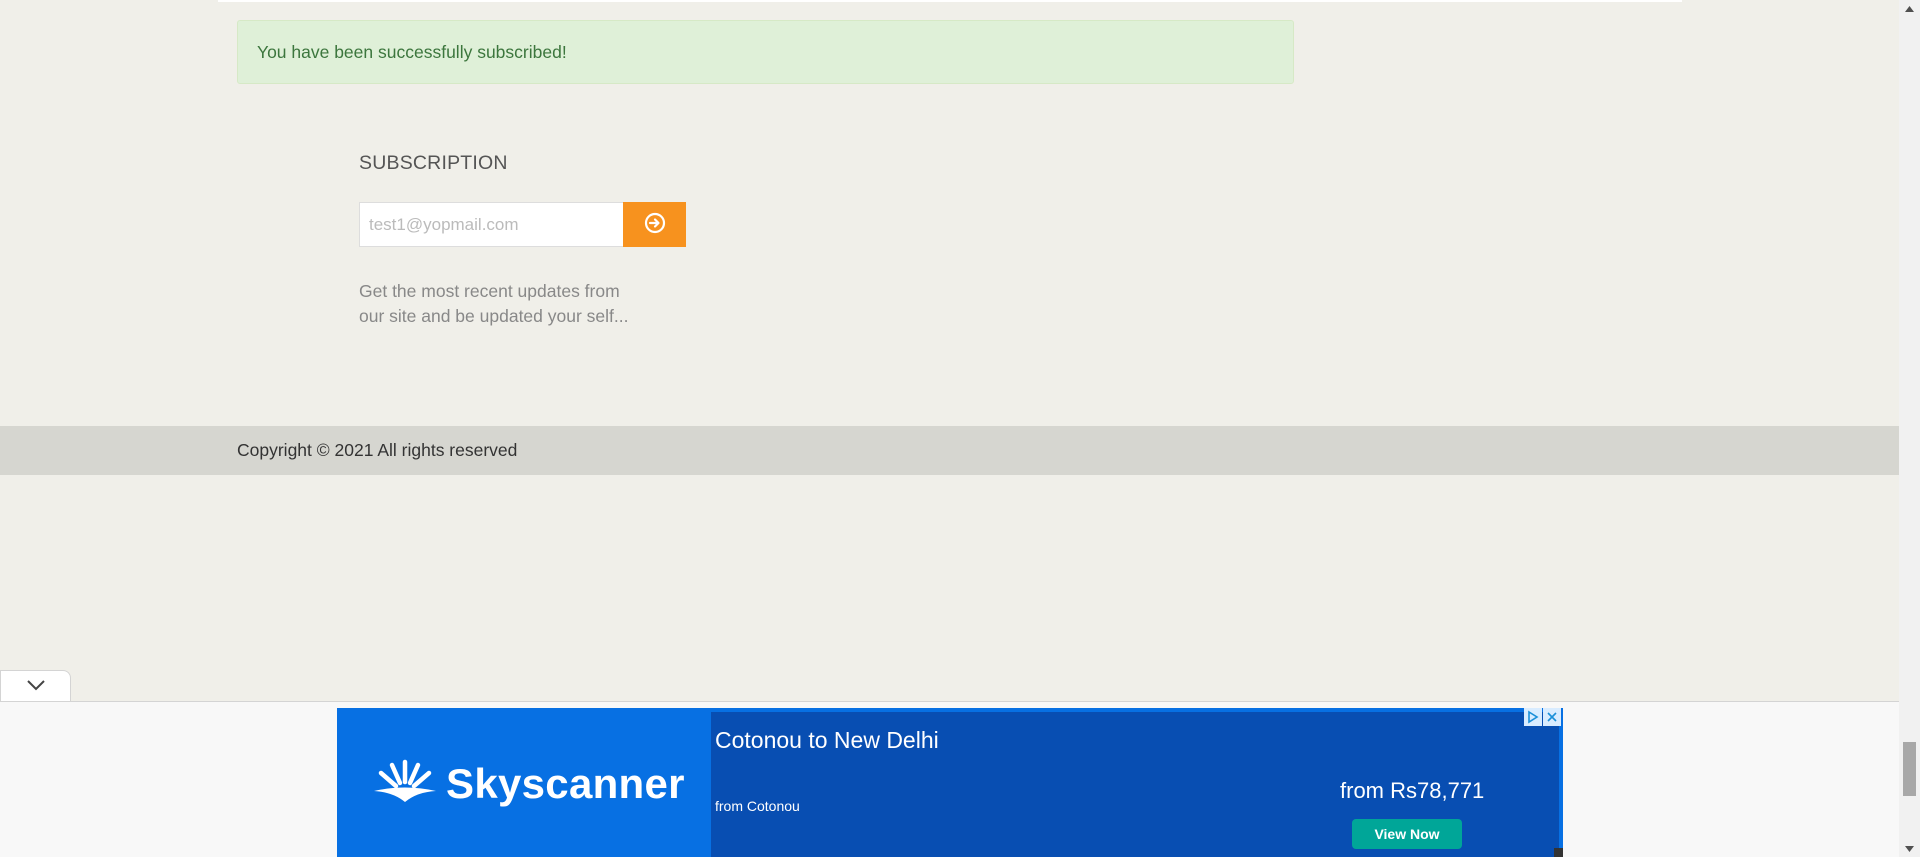  What do you see at coordinates (950, 1) in the screenshot?
I see `page-top-edge` at bounding box center [950, 1].